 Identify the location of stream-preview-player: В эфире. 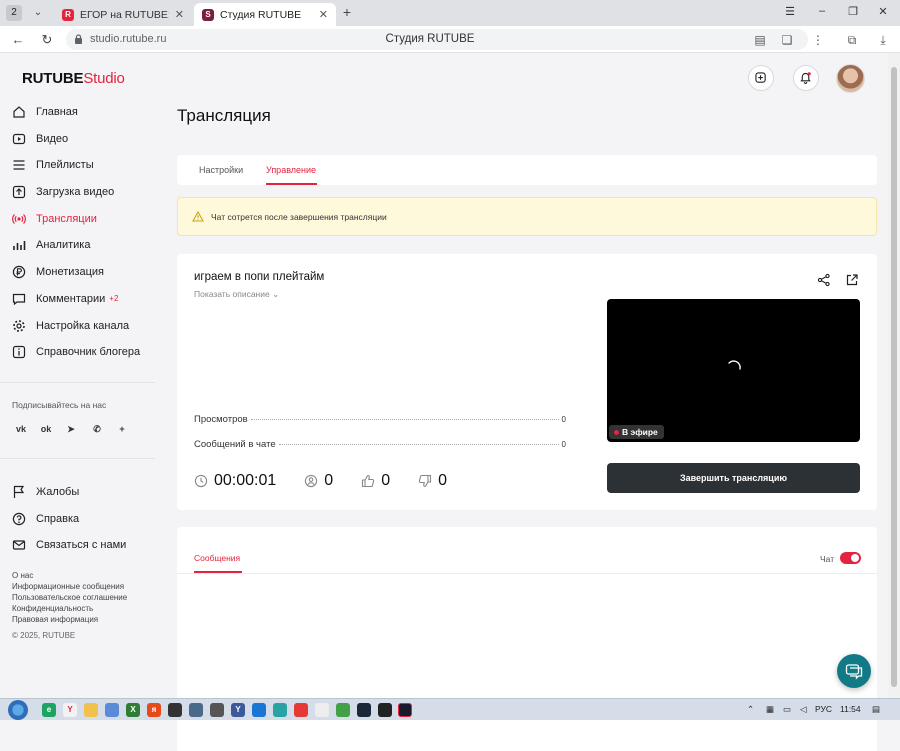
(733, 370).